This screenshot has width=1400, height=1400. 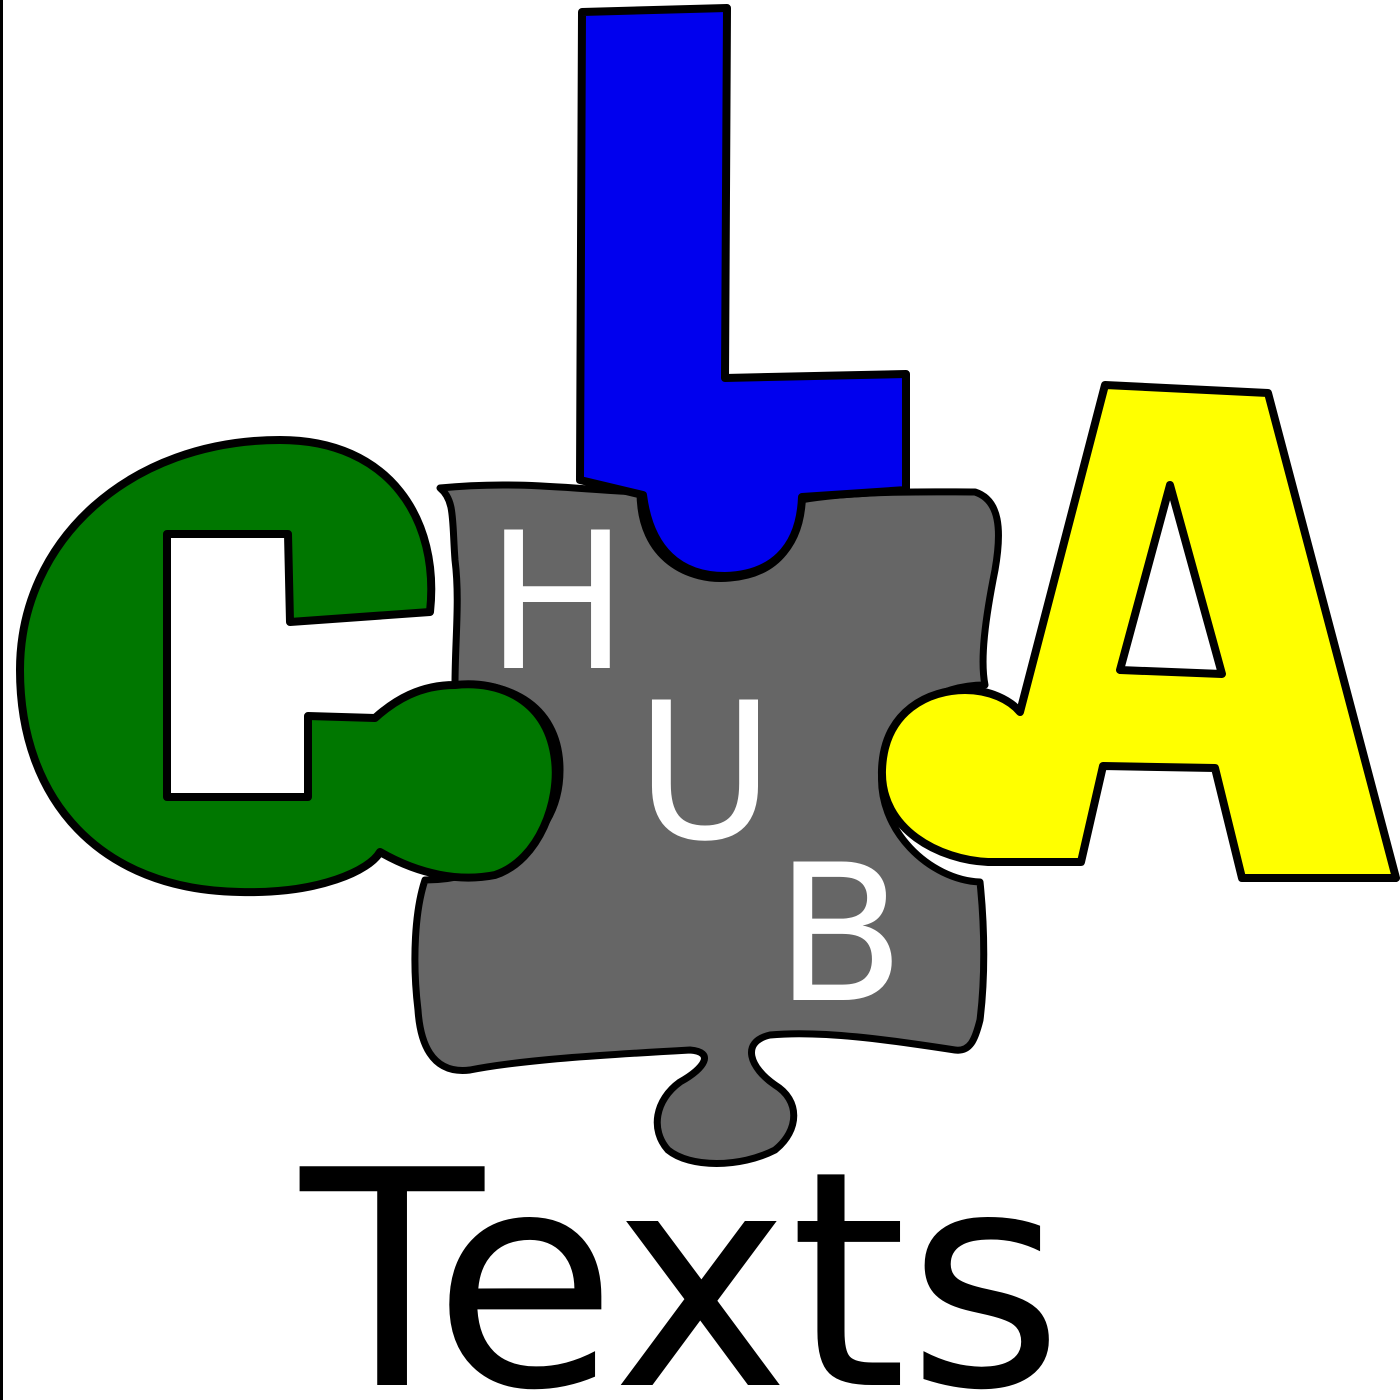 I want to click on hub-letter-u: U, so click(x=704, y=772).